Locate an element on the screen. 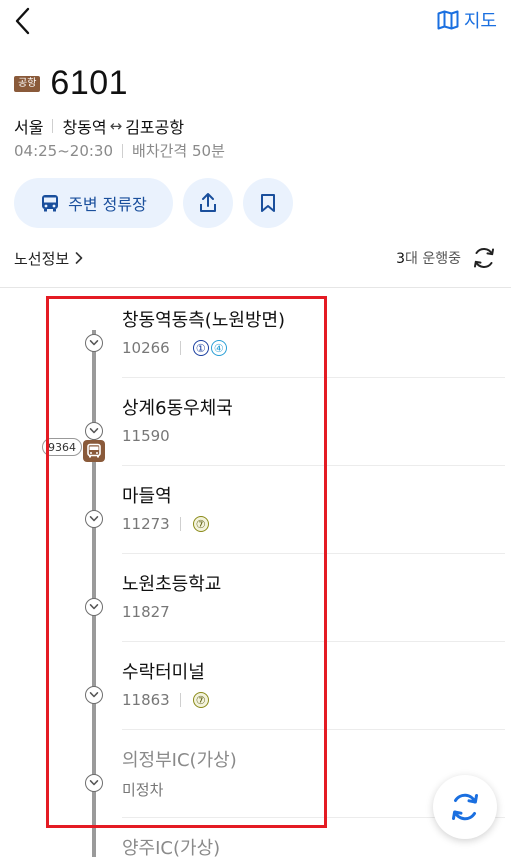  stop-meta: 미정차 is located at coordinates (142, 789).